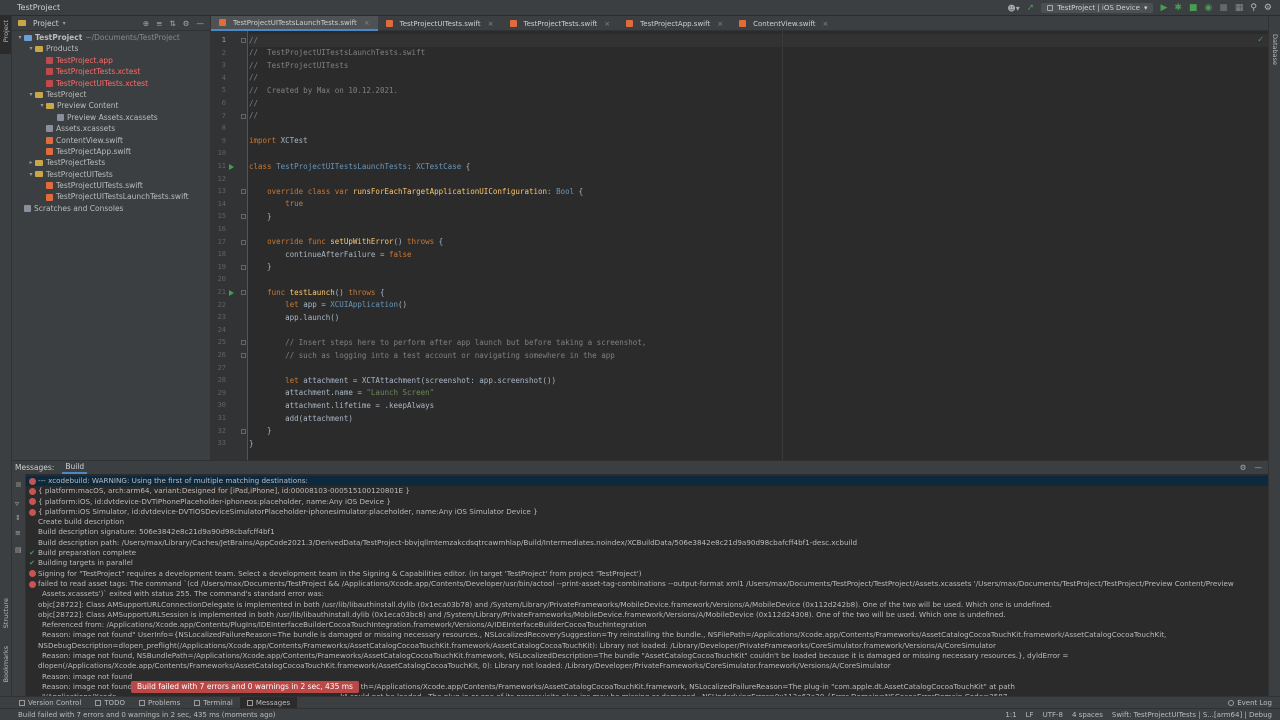 Image resolution: width=1280 pixels, height=720 pixels. What do you see at coordinates (440, 23) in the screenshot?
I see `tab-editor-file: TestProjectUITests.swift ×` at bounding box center [440, 23].